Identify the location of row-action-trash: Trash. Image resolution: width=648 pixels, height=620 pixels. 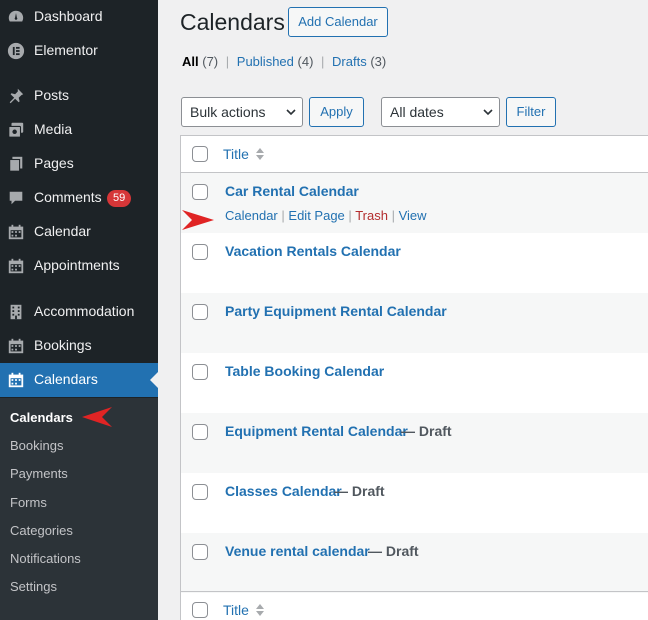
(371, 215).